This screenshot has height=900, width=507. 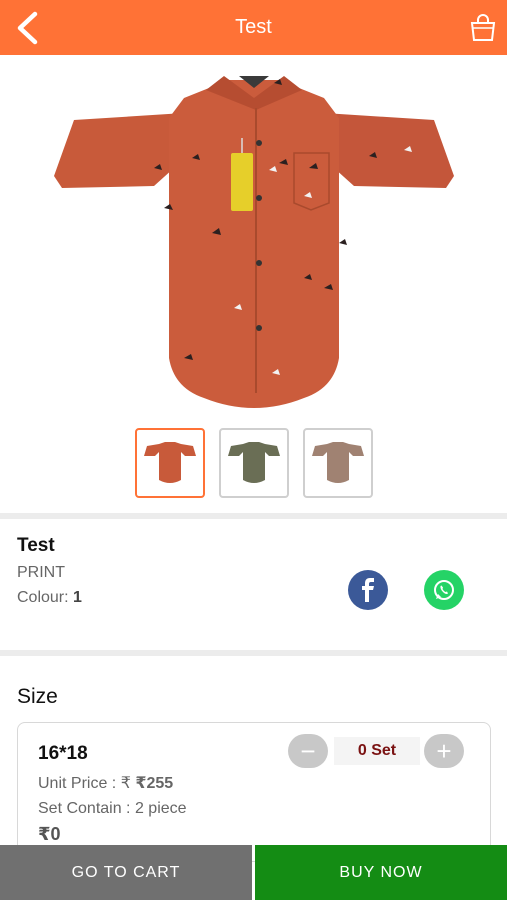 What do you see at coordinates (49, 834) in the screenshot?
I see `line-total: ₹0` at bounding box center [49, 834].